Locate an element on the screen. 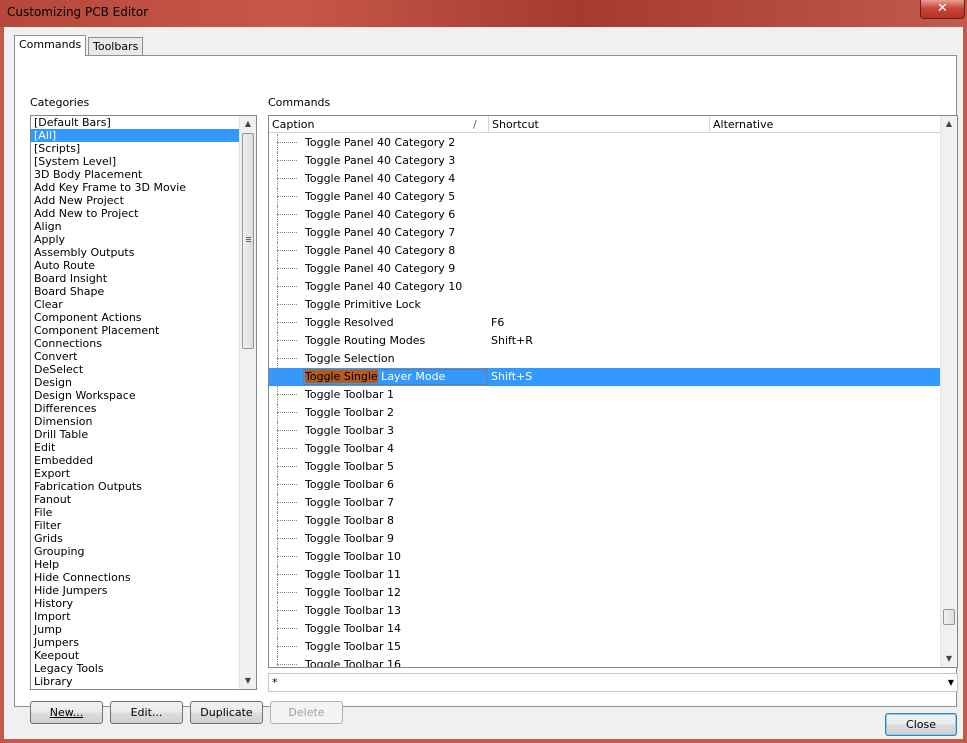 This screenshot has height=743, width=967. category-item: Import is located at coordinates (135, 616).